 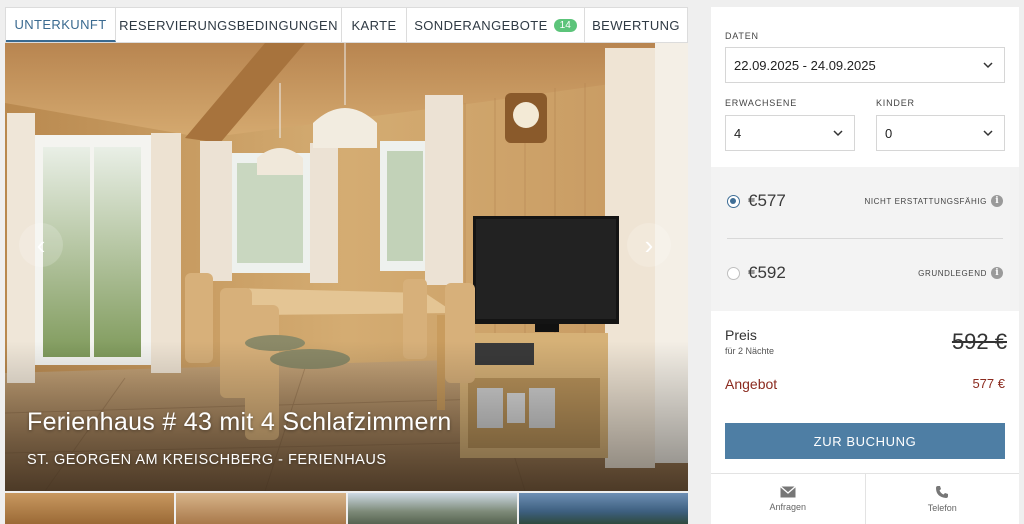 I want to click on thumbnail-strip, so click(x=346, y=508).